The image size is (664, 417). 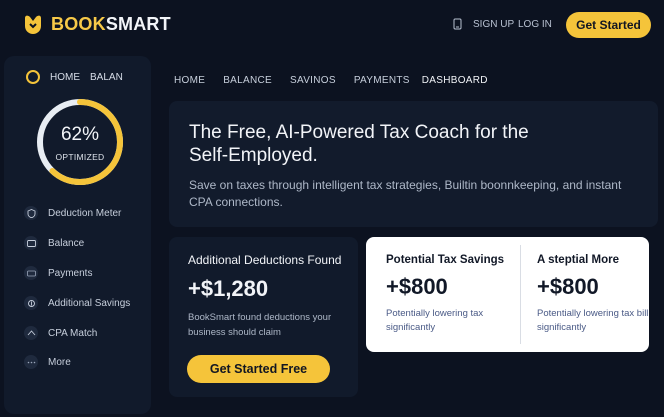 I want to click on payments-icon, so click(x=31, y=273).